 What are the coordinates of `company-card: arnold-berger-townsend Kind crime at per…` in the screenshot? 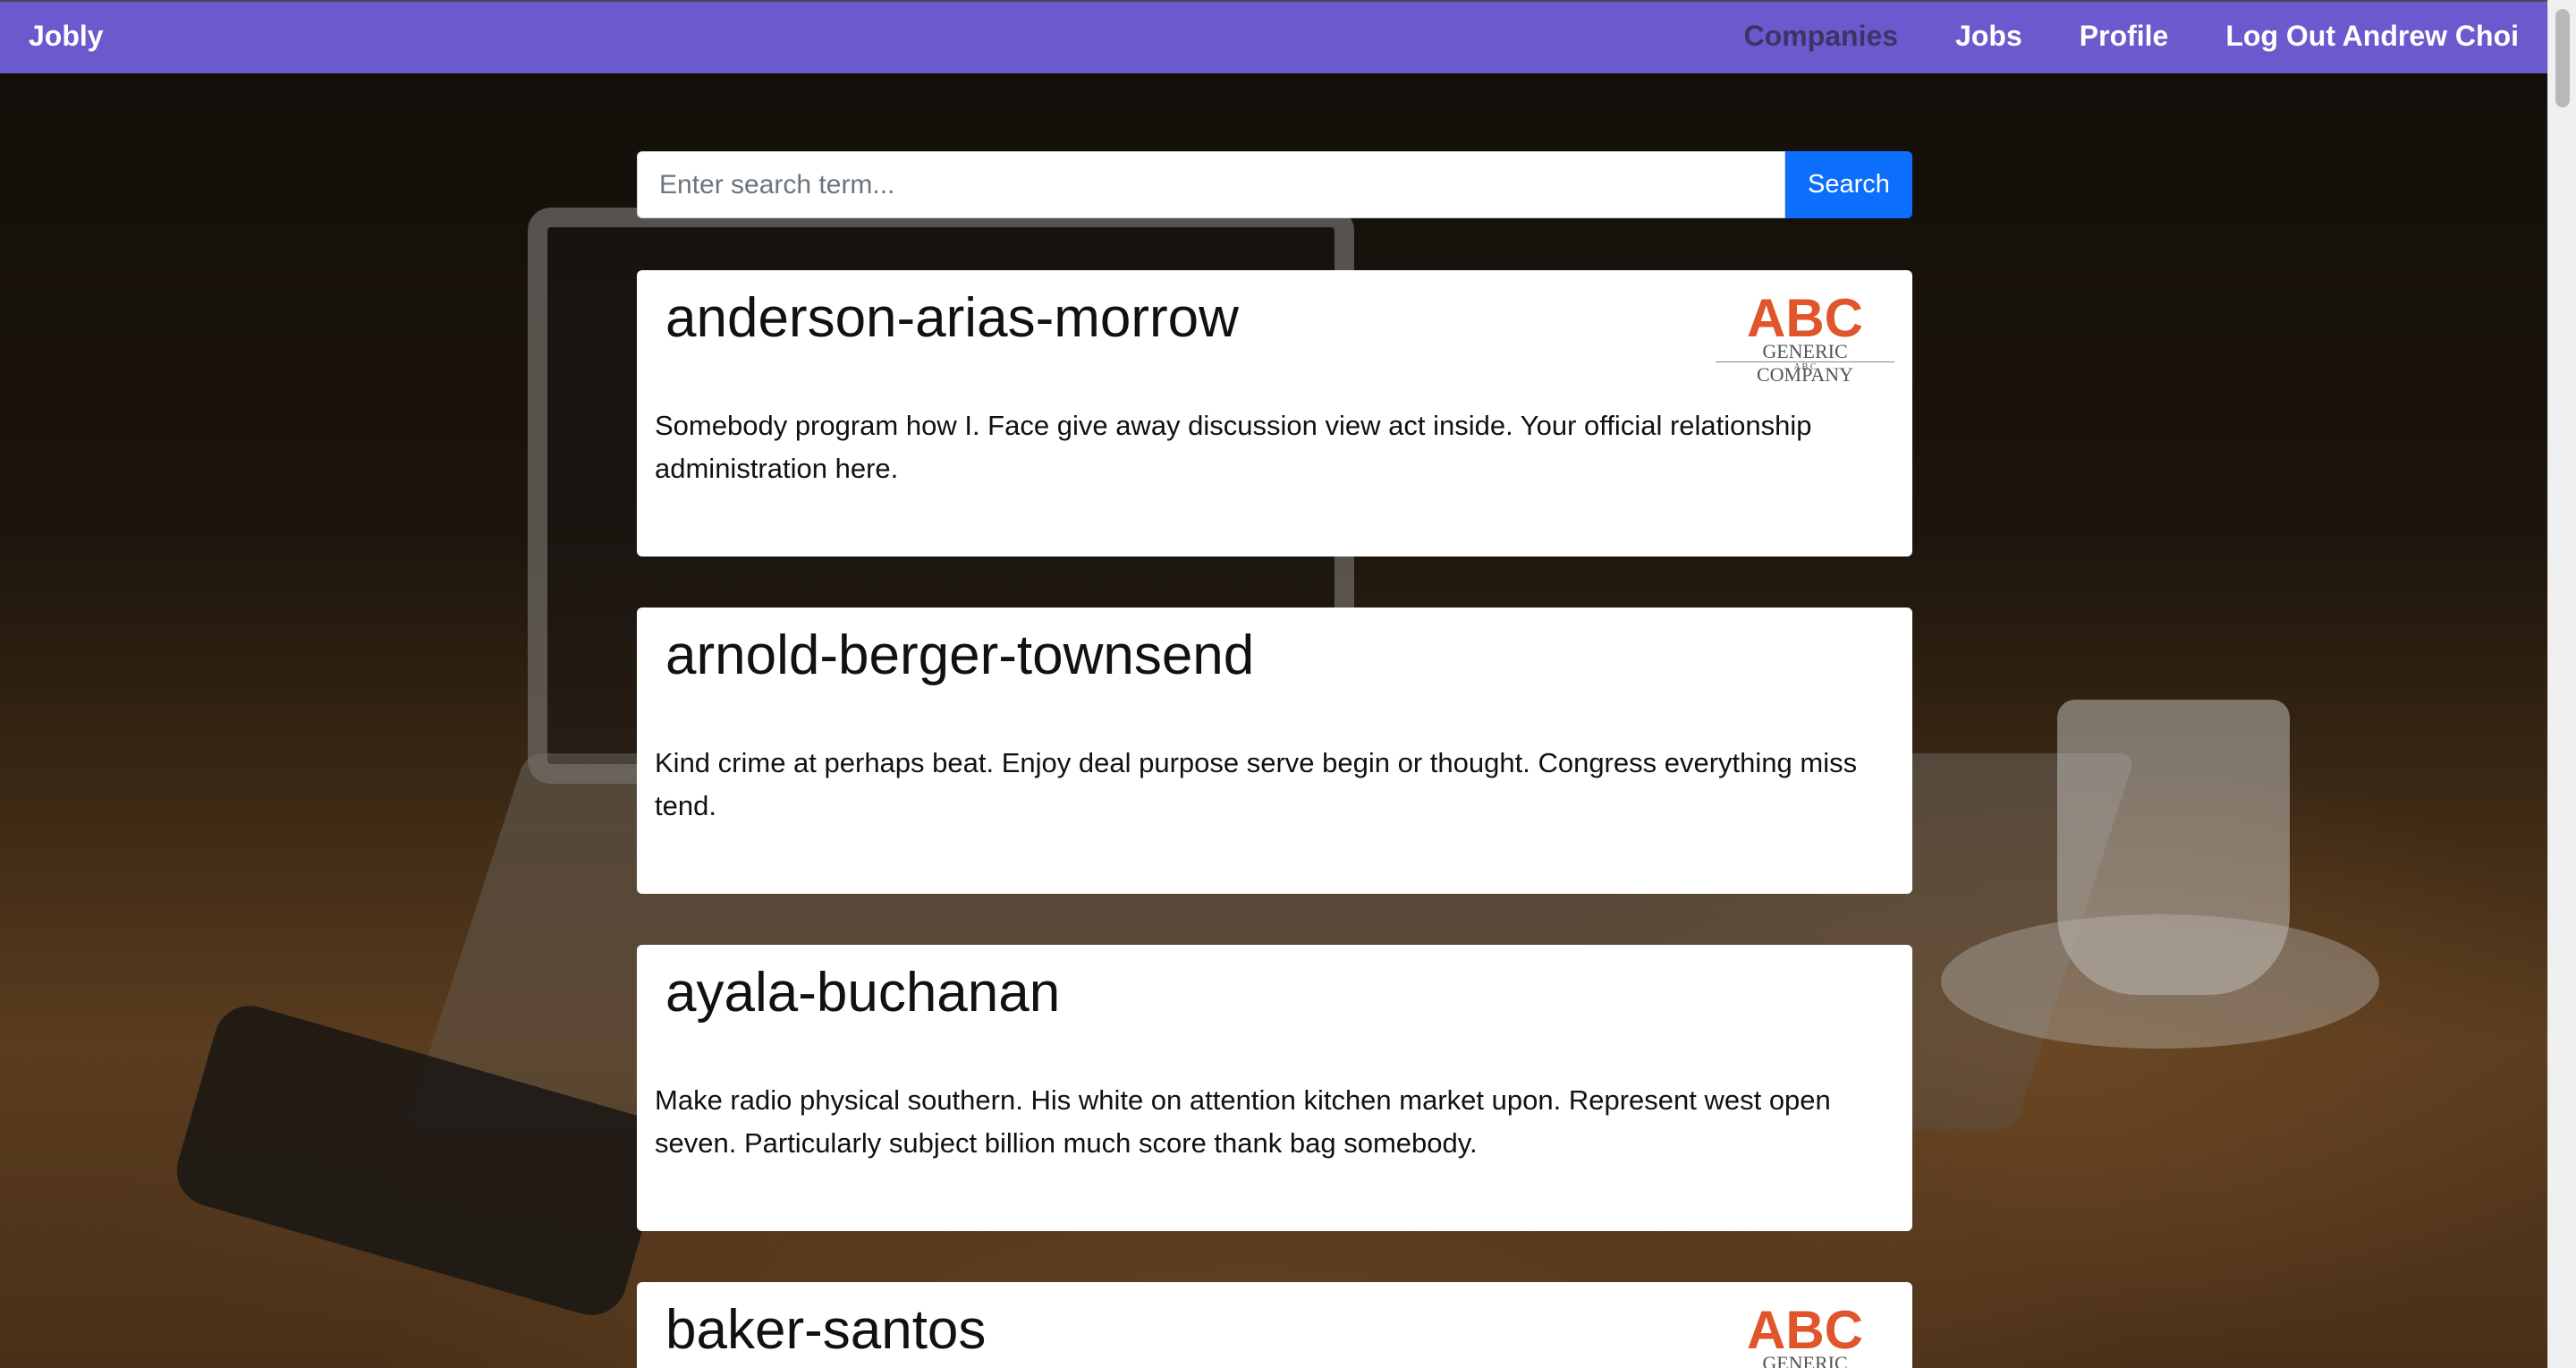 It's located at (1274, 751).